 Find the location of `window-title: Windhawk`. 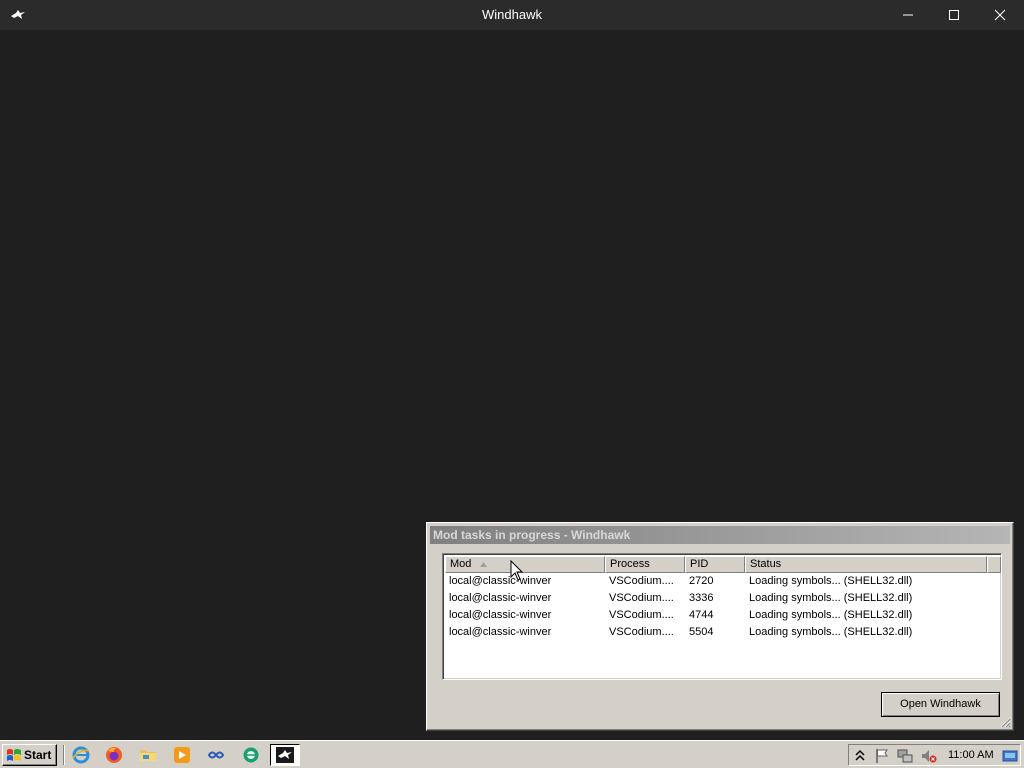

window-title: Windhawk is located at coordinates (512, 14).